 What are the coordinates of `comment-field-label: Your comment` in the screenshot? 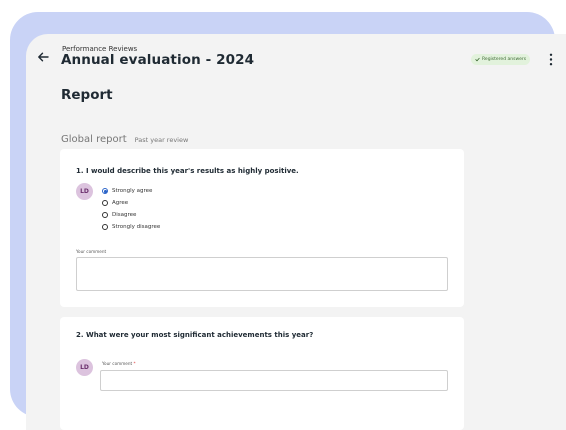 It's located at (91, 251).